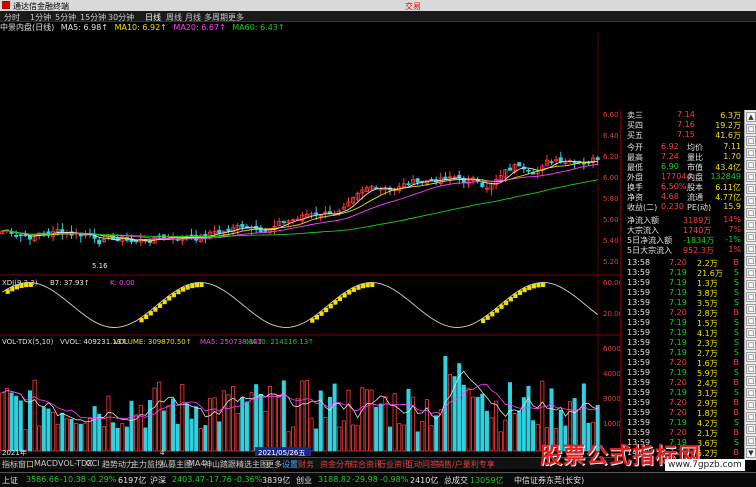 The image size is (756, 487). I want to click on panel-button-20: □, so click(751, 357).